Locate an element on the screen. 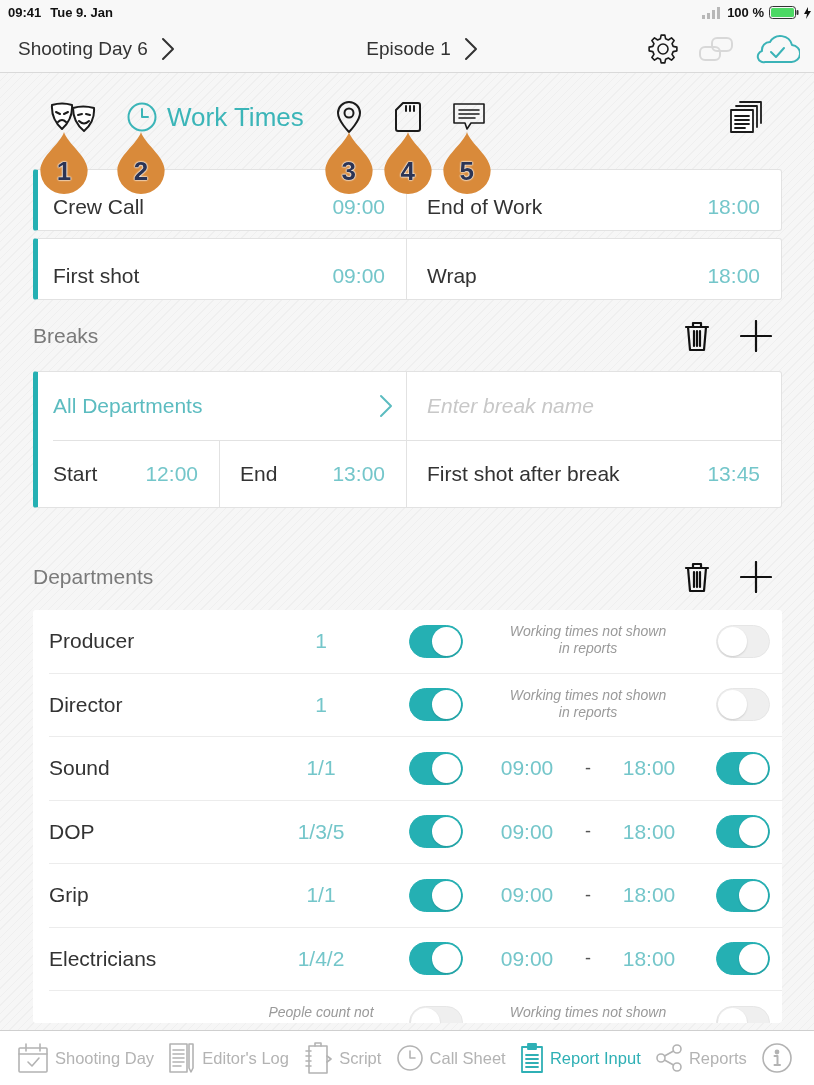 The width and height of the screenshot is (814, 1085). battery-percentage: 100 % is located at coordinates (745, 12).